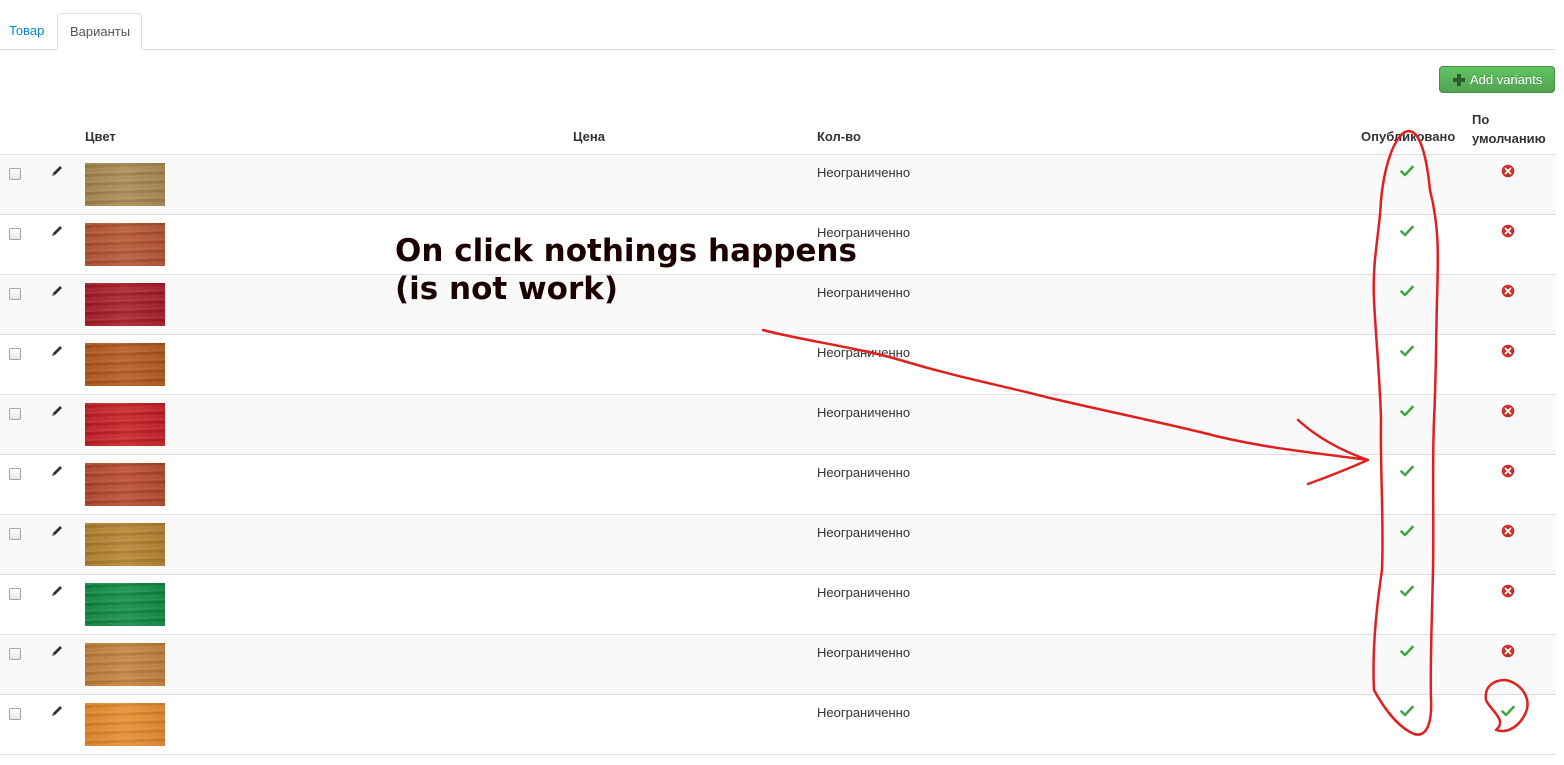 Image resolution: width=1564 pixels, height=765 pixels. I want to click on annotation-line-1: On click nothings happens, so click(626, 251).